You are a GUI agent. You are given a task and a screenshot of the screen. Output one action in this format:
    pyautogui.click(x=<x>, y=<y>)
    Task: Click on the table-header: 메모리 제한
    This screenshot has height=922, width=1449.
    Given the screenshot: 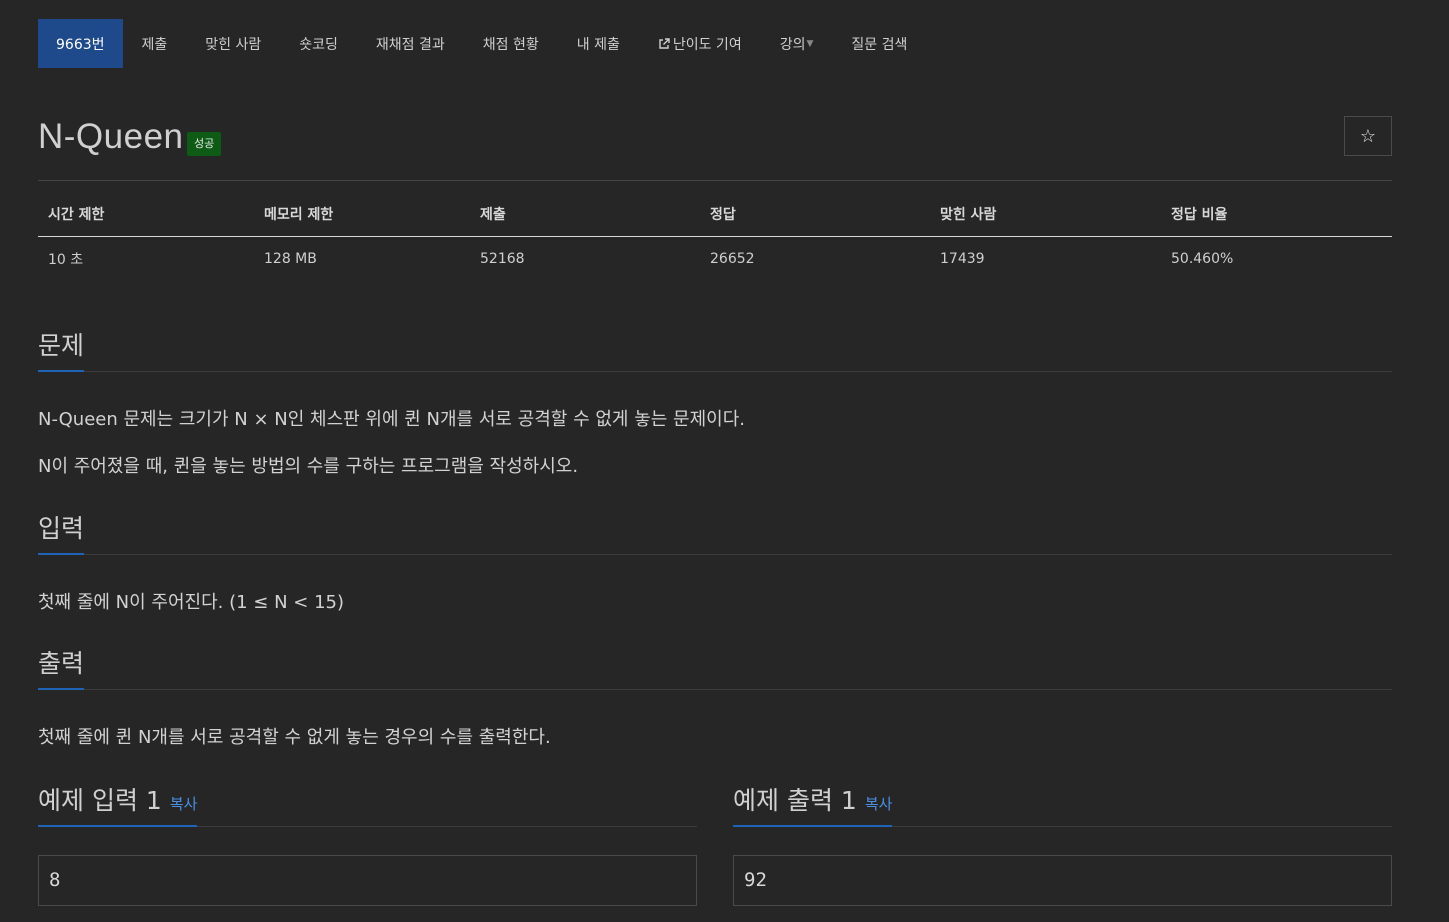 What is the action you would take?
    pyautogui.click(x=362, y=220)
    